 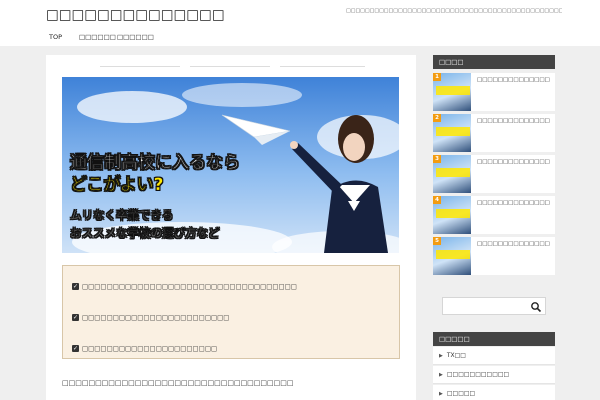 I want to click on search-icon, so click(x=536, y=307).